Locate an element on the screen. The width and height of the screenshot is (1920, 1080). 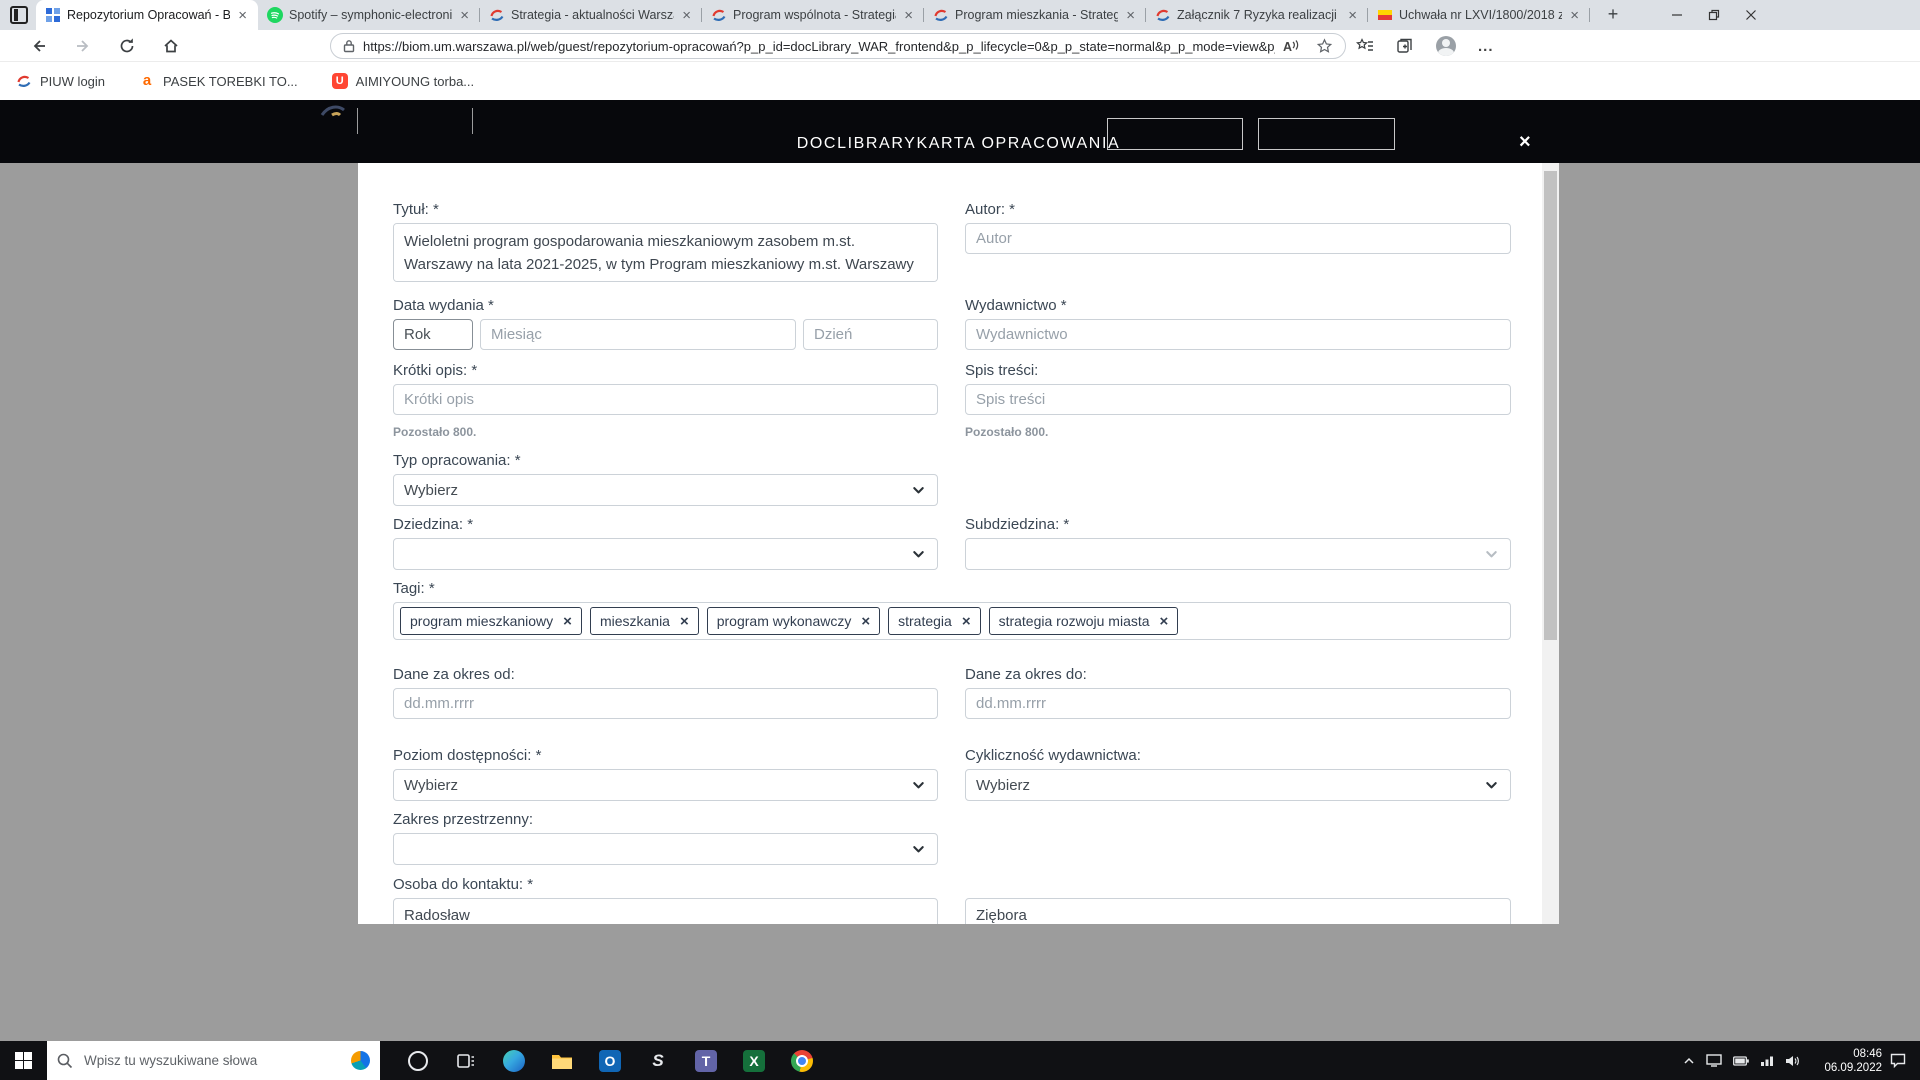
rok-input is located at coordinates (433, 334).